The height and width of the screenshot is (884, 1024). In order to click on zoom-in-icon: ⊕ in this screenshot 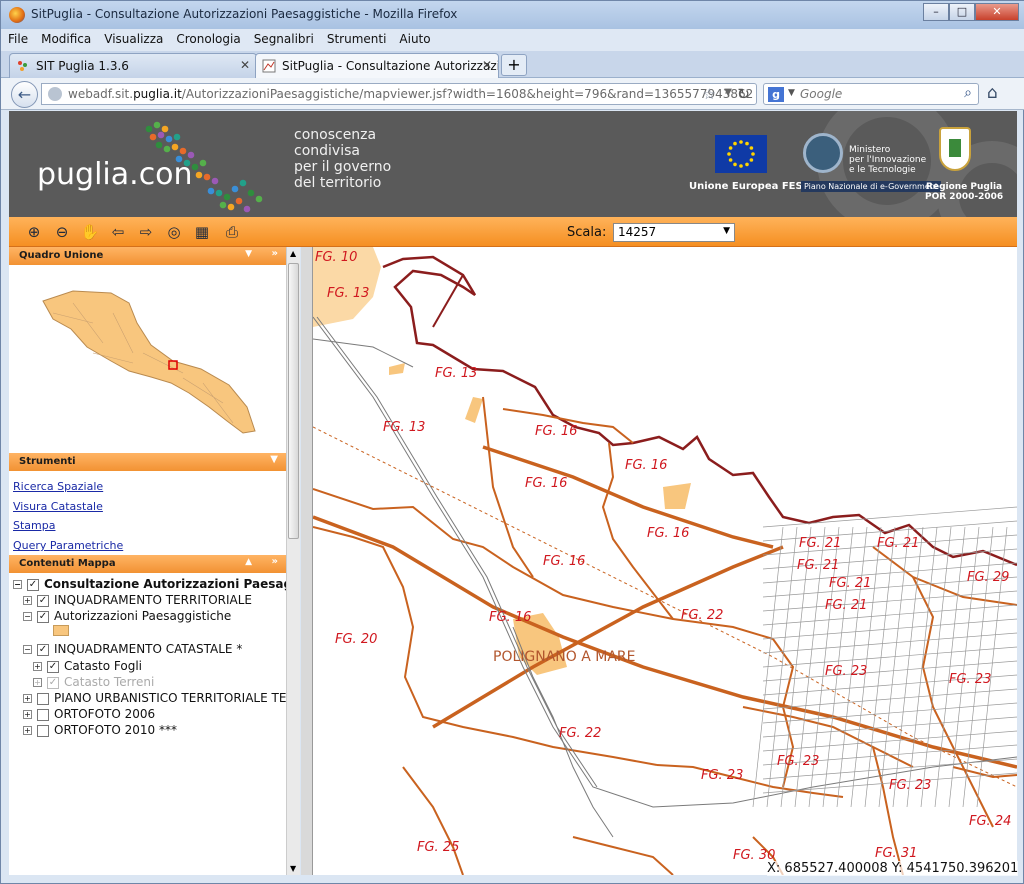, I will do `click(34, 232)`.